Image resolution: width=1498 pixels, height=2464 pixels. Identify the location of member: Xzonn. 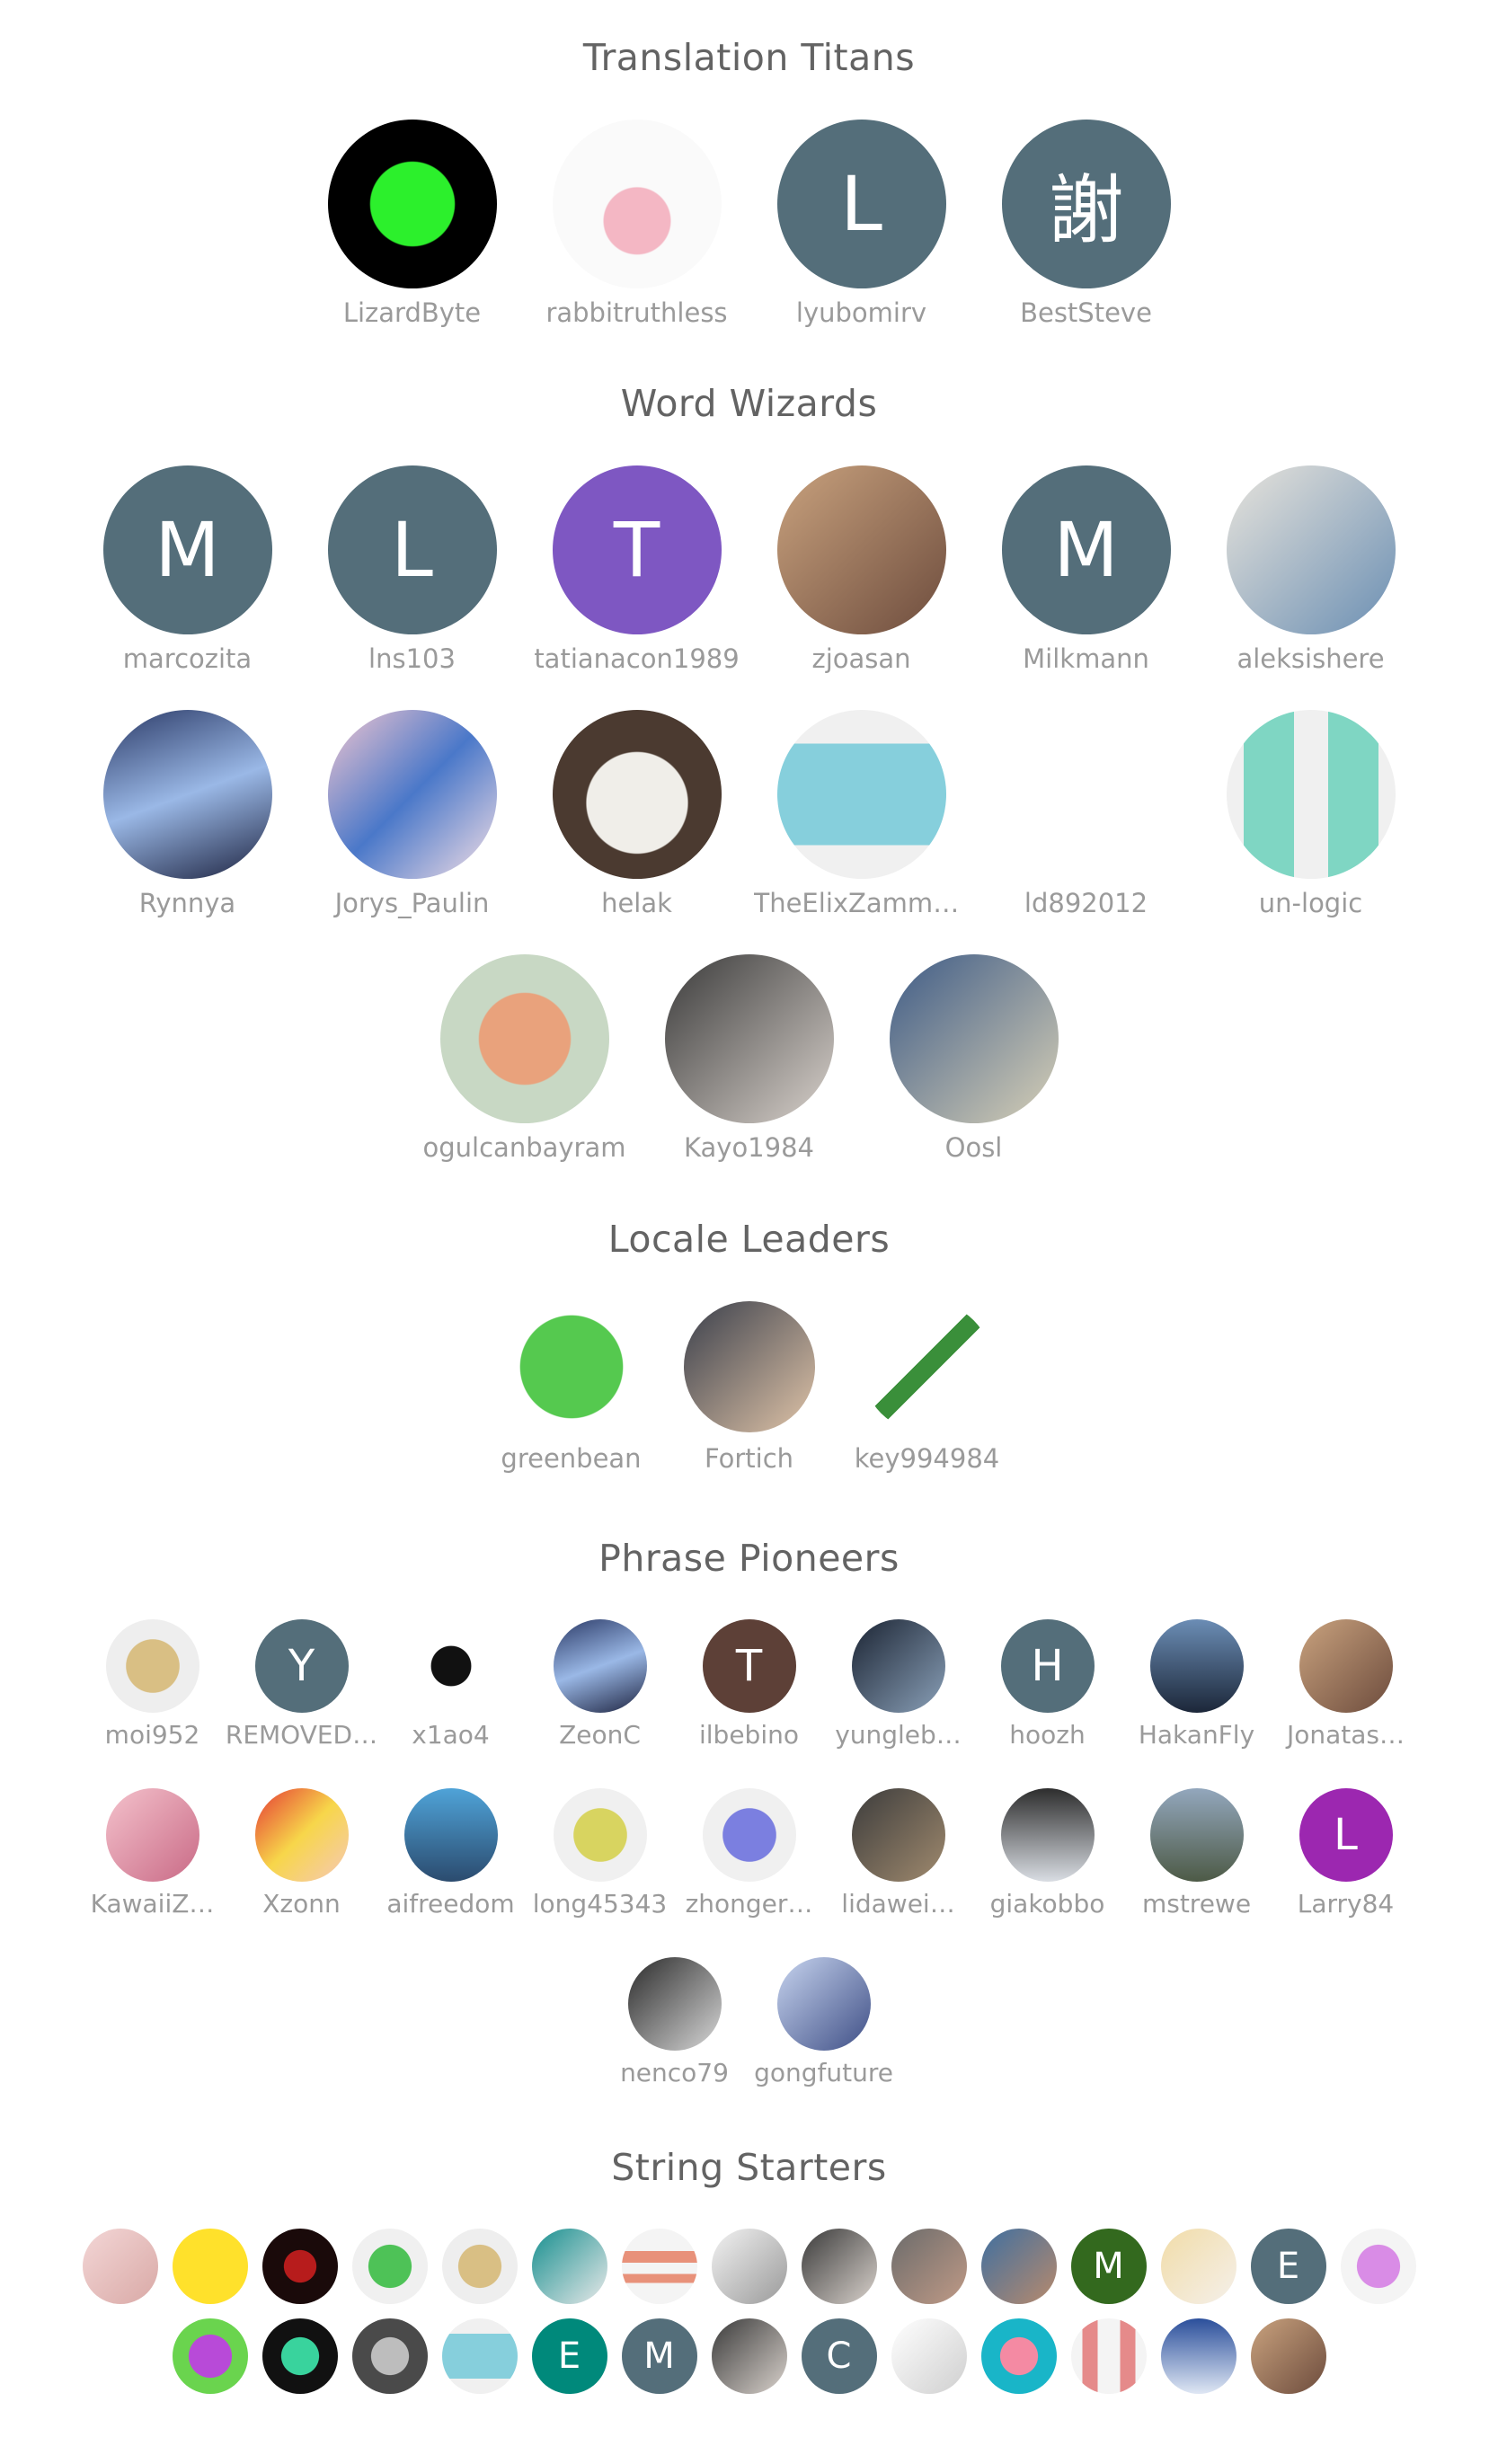
(302, 1853).